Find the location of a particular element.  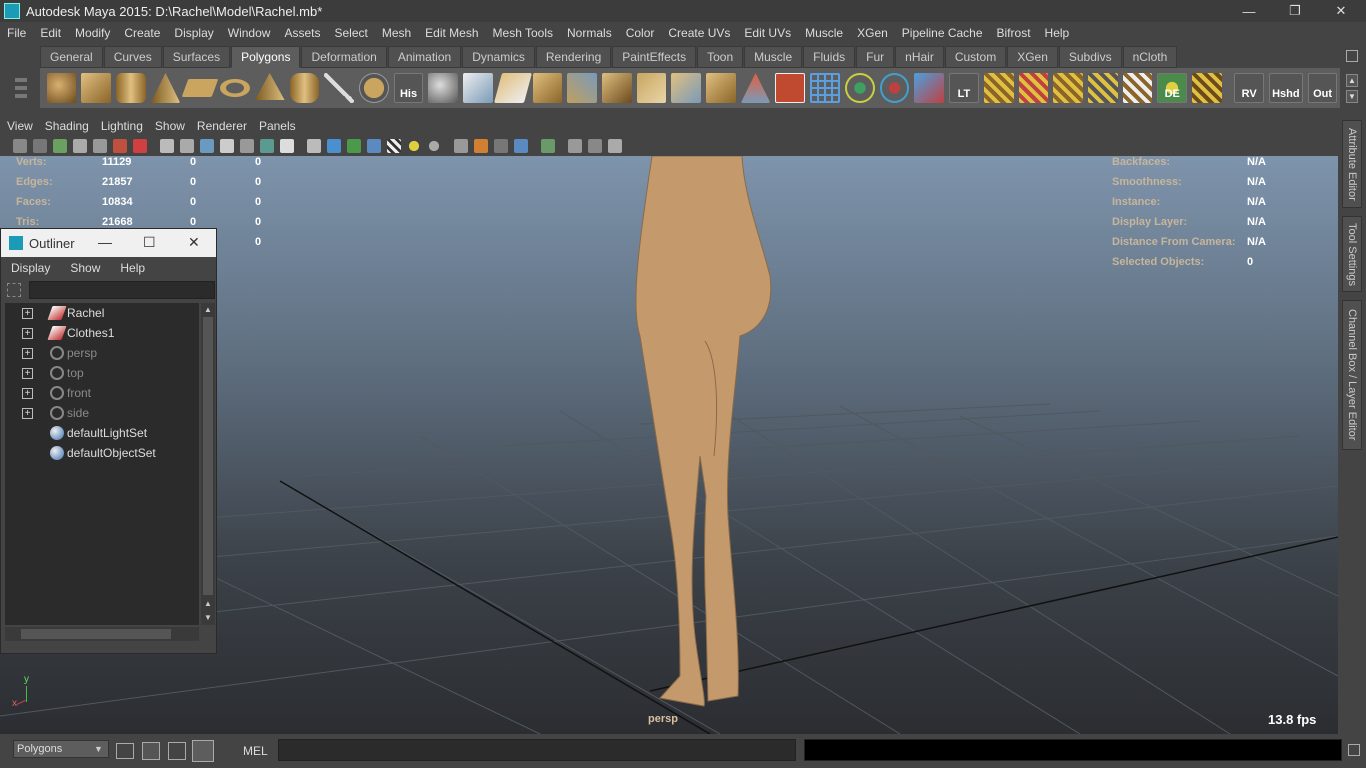

tab-dynamics: Dynamics is located at coordinates (498, 57).